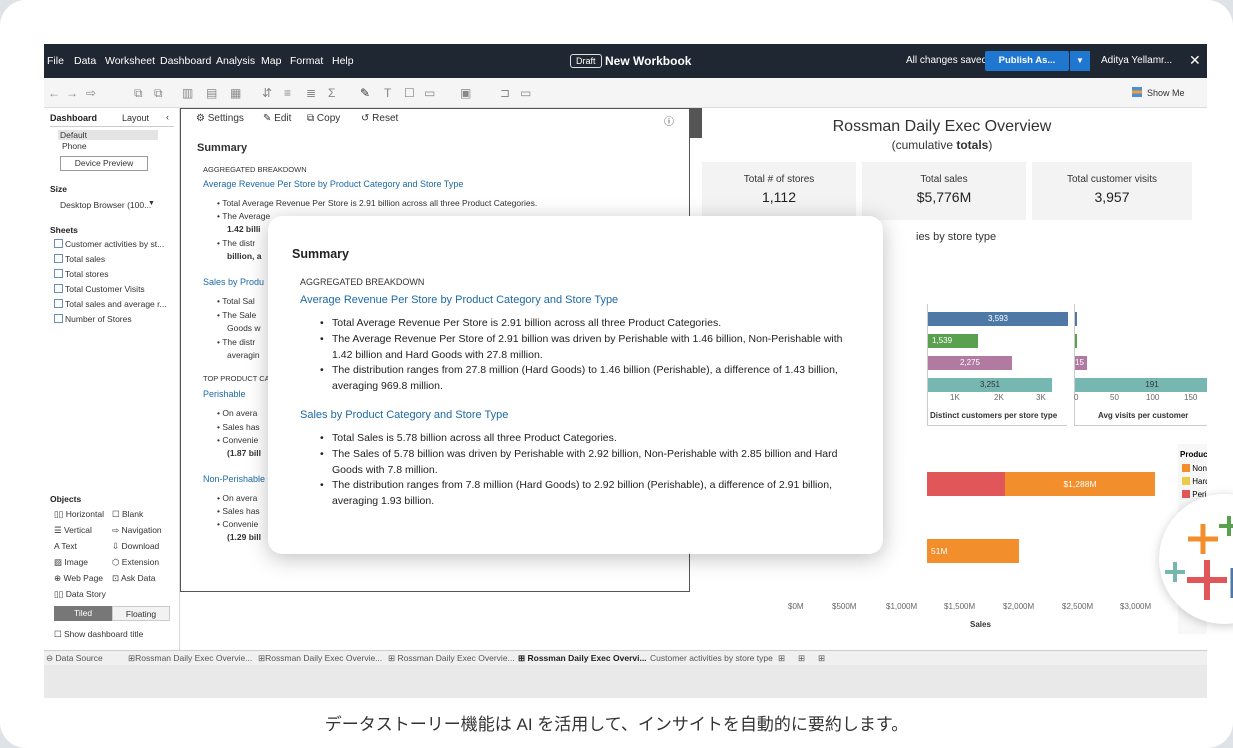 The height and width of the screenshot is (748, 1233). I want to click on menu-analysis: Analysis, so click(235, 61).